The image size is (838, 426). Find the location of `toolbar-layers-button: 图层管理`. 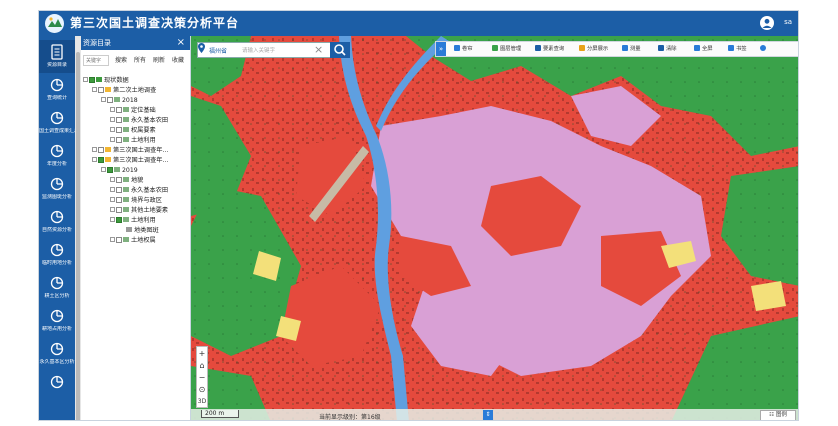

toolbar-layers-button: 图层管理 is located at coordinates (506, 49).